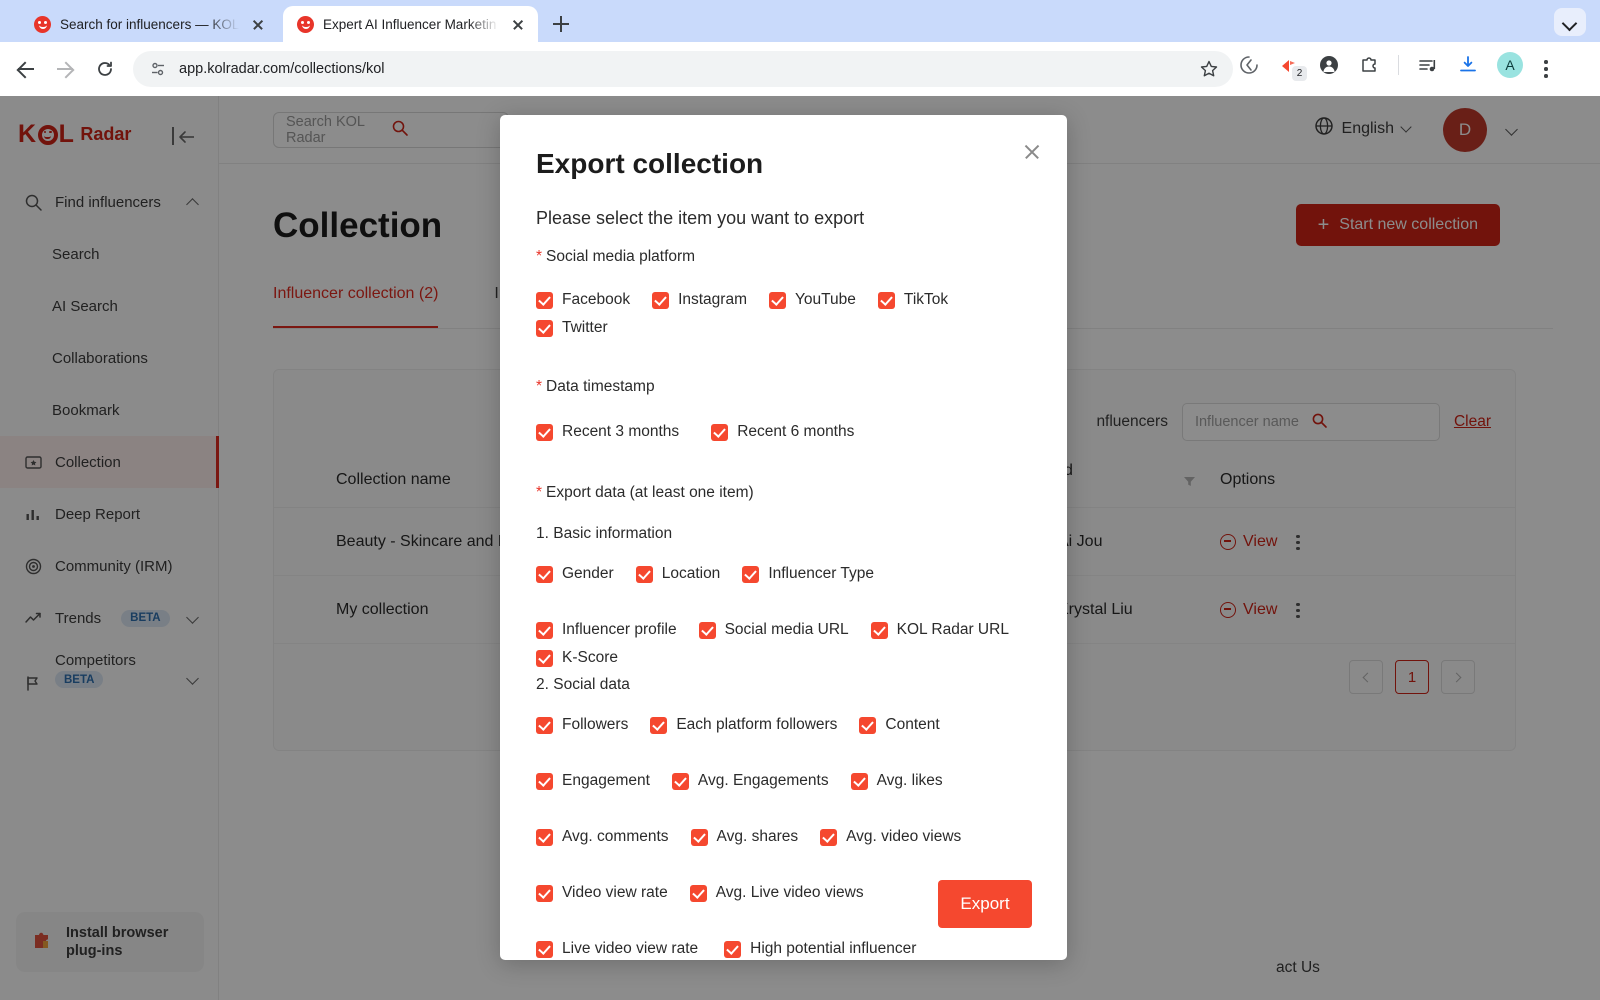 Image resolution: width=1600 pixels, height=1000 pixels. I want to click on site-settings-icon, so click(158, 69).